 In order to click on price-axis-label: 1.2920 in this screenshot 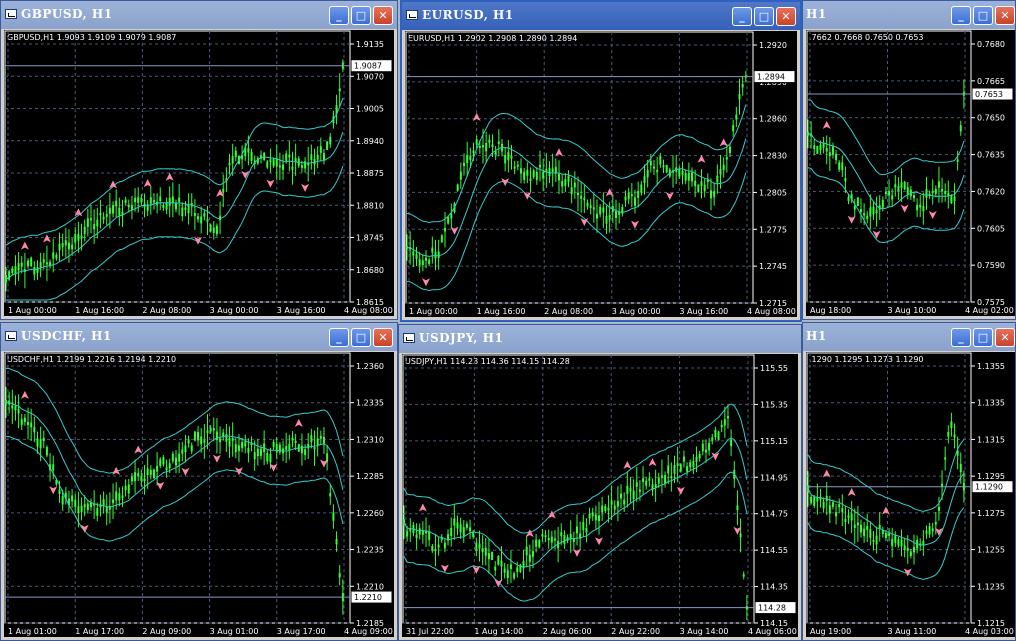, I will do `click(773, 45)`.